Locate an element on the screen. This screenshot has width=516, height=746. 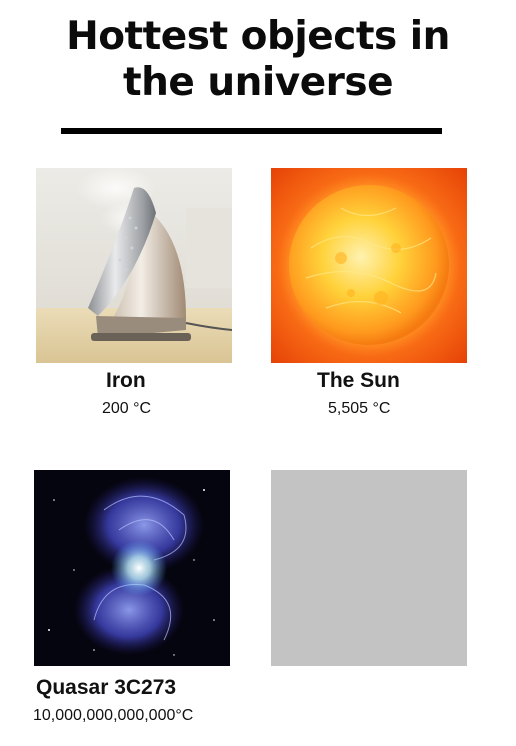
item-temperature: 10,000,000,000,000°C is located at coordinates (113, 715).